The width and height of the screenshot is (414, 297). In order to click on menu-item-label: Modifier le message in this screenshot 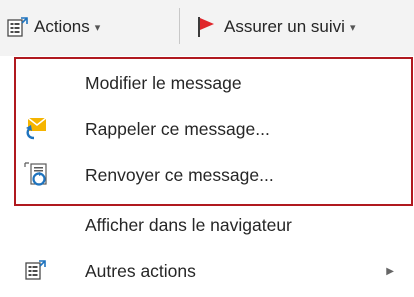, I will do `click(163, 82)`.